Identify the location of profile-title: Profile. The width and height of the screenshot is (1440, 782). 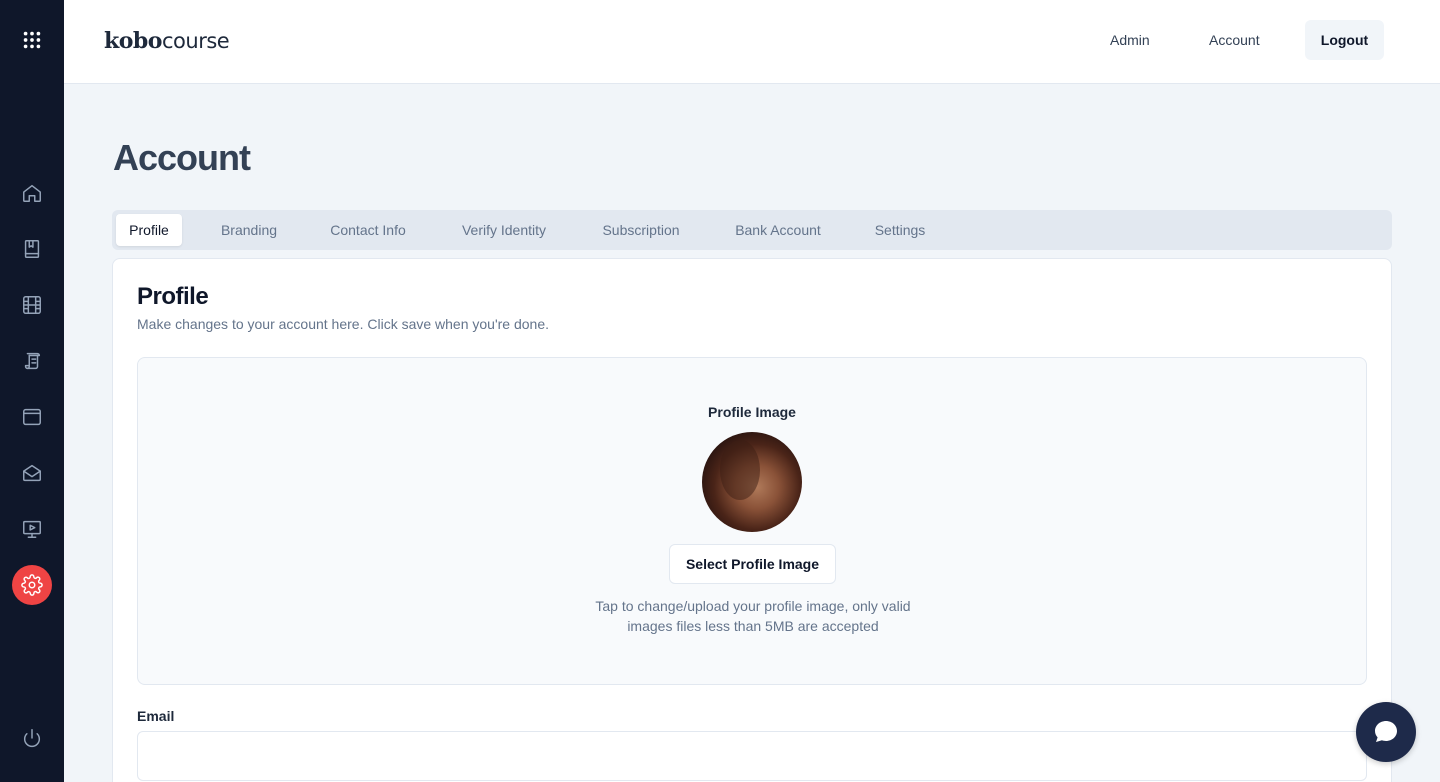
(173, 296).